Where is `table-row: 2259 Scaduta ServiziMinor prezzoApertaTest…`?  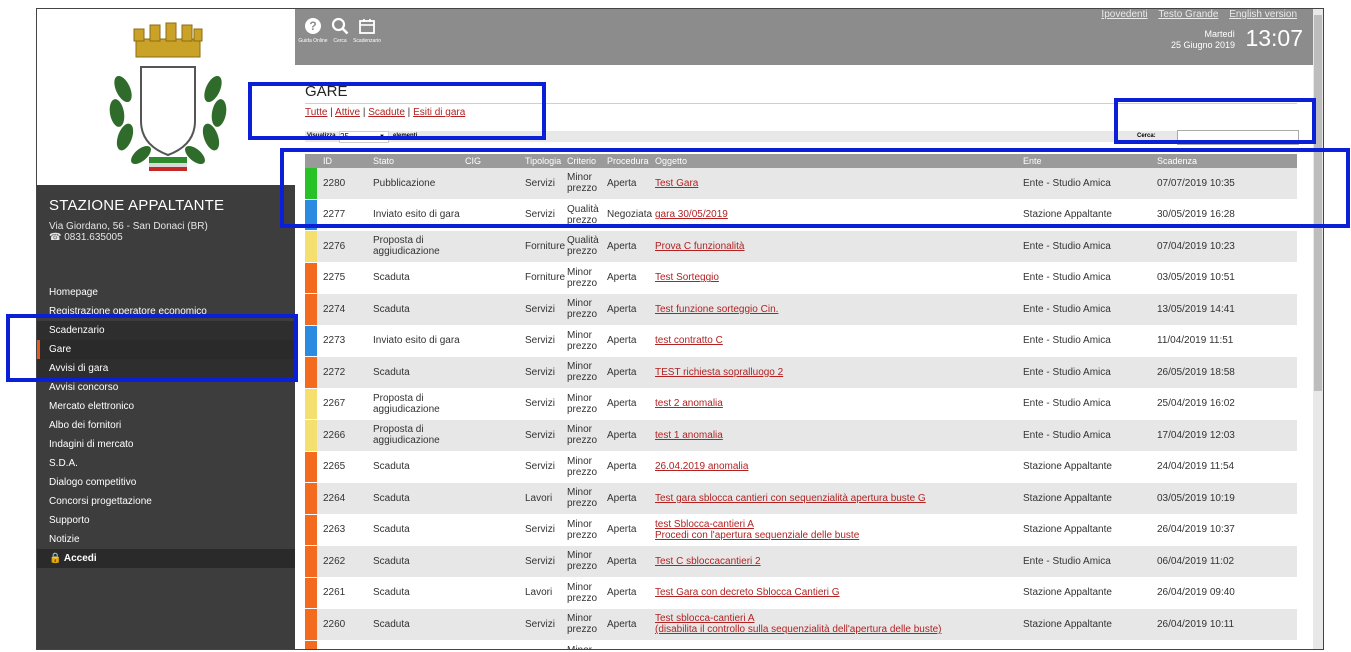 table-row: 2259 Scaduta ServiziMinor prezzoApertaTest… is located at coordinates (801, 645).